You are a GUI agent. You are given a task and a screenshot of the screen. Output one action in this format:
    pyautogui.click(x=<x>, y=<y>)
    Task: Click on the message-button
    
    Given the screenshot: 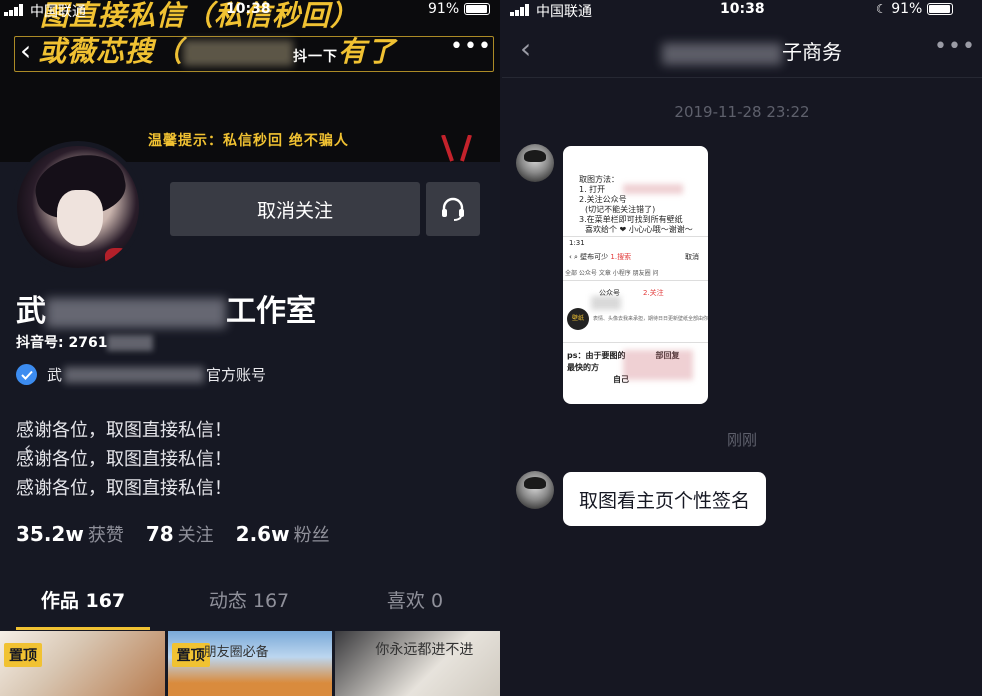 What is the action you would take?
    pyautogui.click(x=453, y=209)
    